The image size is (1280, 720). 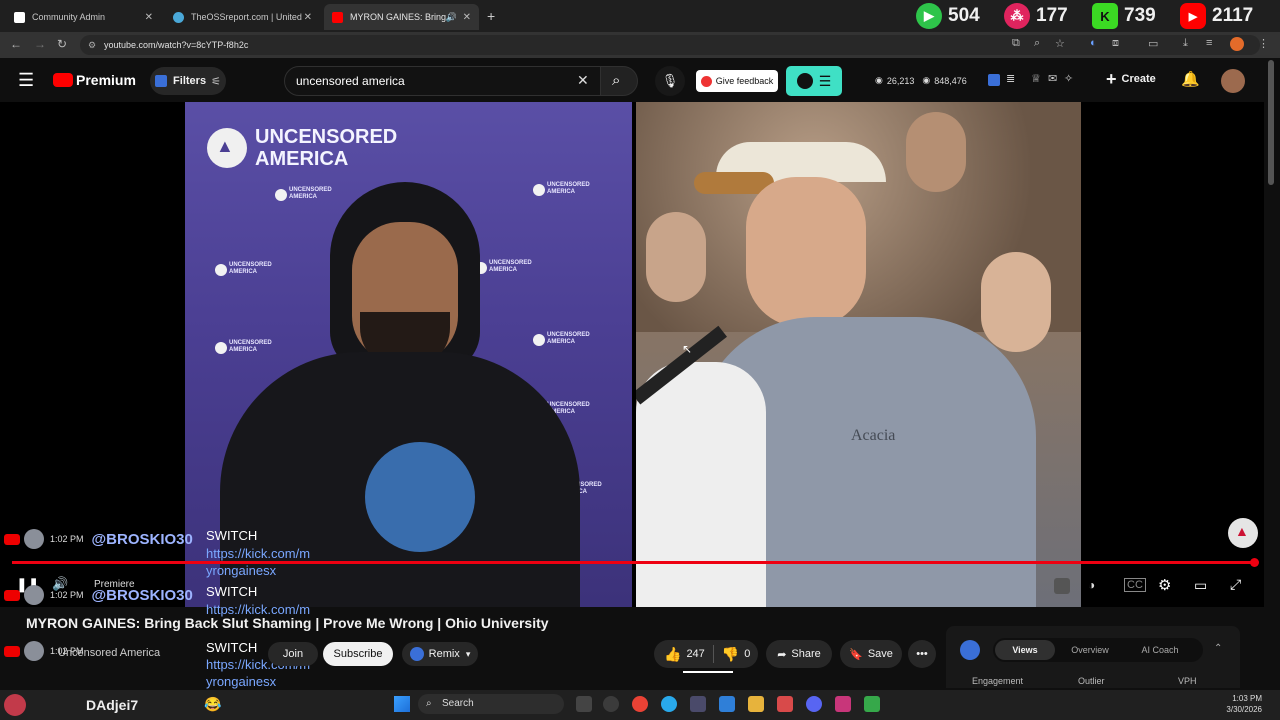 I want to click on chat-command: SWITCH, so click(x=232, y=535).